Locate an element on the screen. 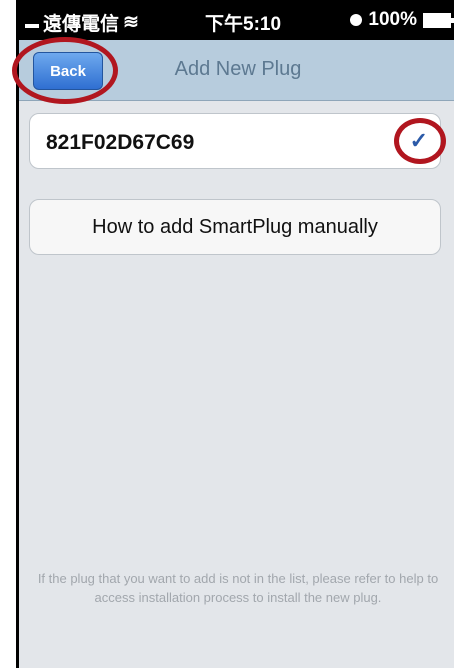 This screenshot has width=454, height=668. plug-list-item: 821F02D67C69 ✓ is located at coordinates (235, 141).